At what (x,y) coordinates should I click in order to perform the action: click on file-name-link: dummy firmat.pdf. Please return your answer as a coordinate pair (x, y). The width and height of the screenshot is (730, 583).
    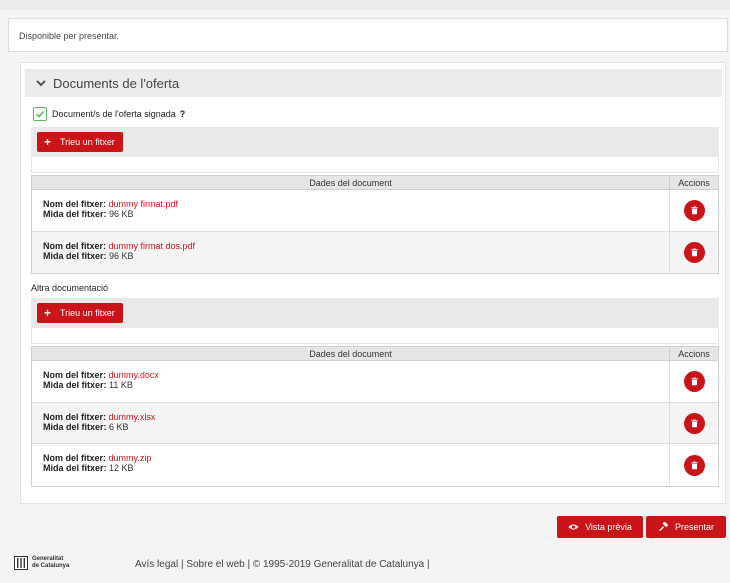
    Looking at the image, I should click on (144, 204).